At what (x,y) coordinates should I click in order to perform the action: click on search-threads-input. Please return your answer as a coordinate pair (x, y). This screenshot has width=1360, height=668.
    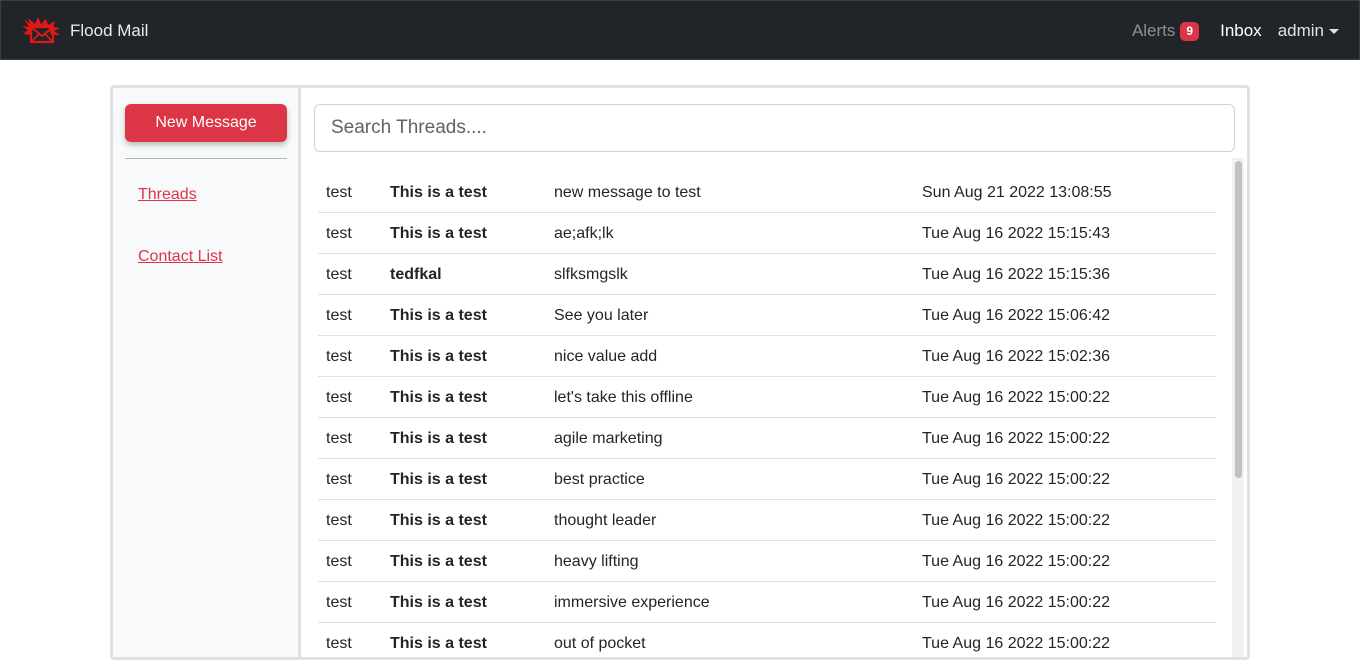
    Looking at the image, I should click on (774, 128).